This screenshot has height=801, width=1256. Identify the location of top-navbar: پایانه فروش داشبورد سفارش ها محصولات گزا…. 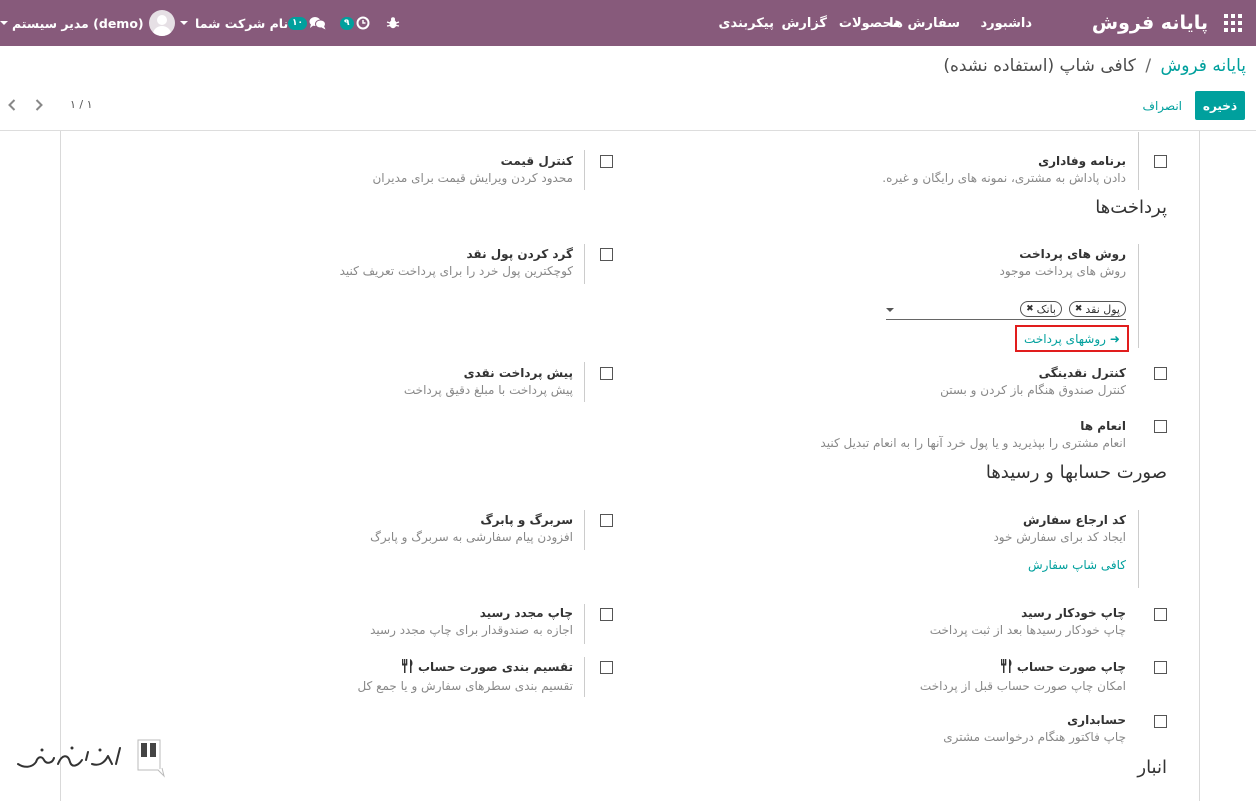
(628, 23).